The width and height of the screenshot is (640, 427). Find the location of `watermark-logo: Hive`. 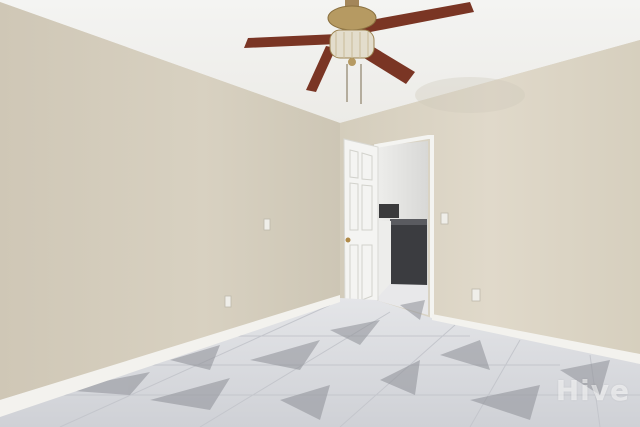

watermark-logo: Hive is located at coordinates (592, 390).